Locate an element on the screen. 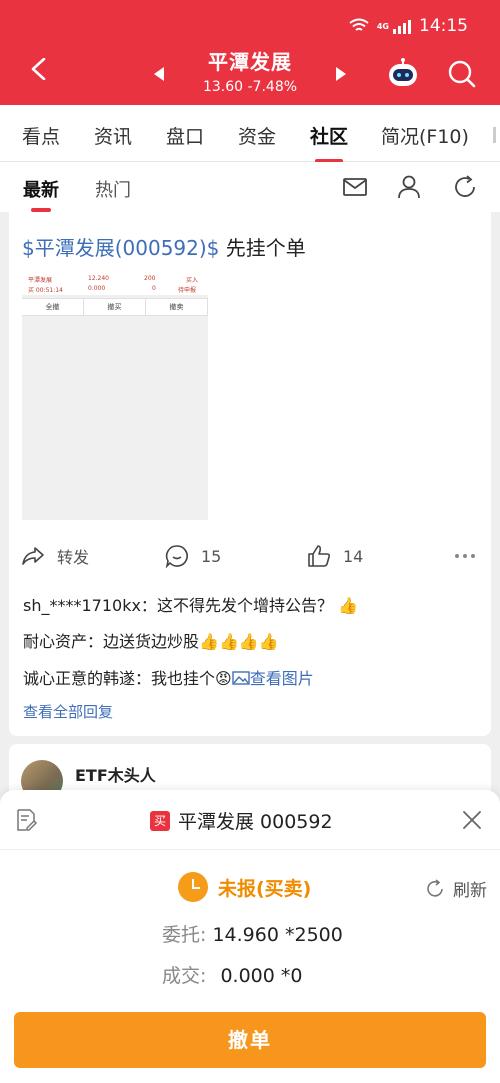 The width and height of the screenshot is (500, 1083). robot-assistant-icon is located at coordinates (403, 73).